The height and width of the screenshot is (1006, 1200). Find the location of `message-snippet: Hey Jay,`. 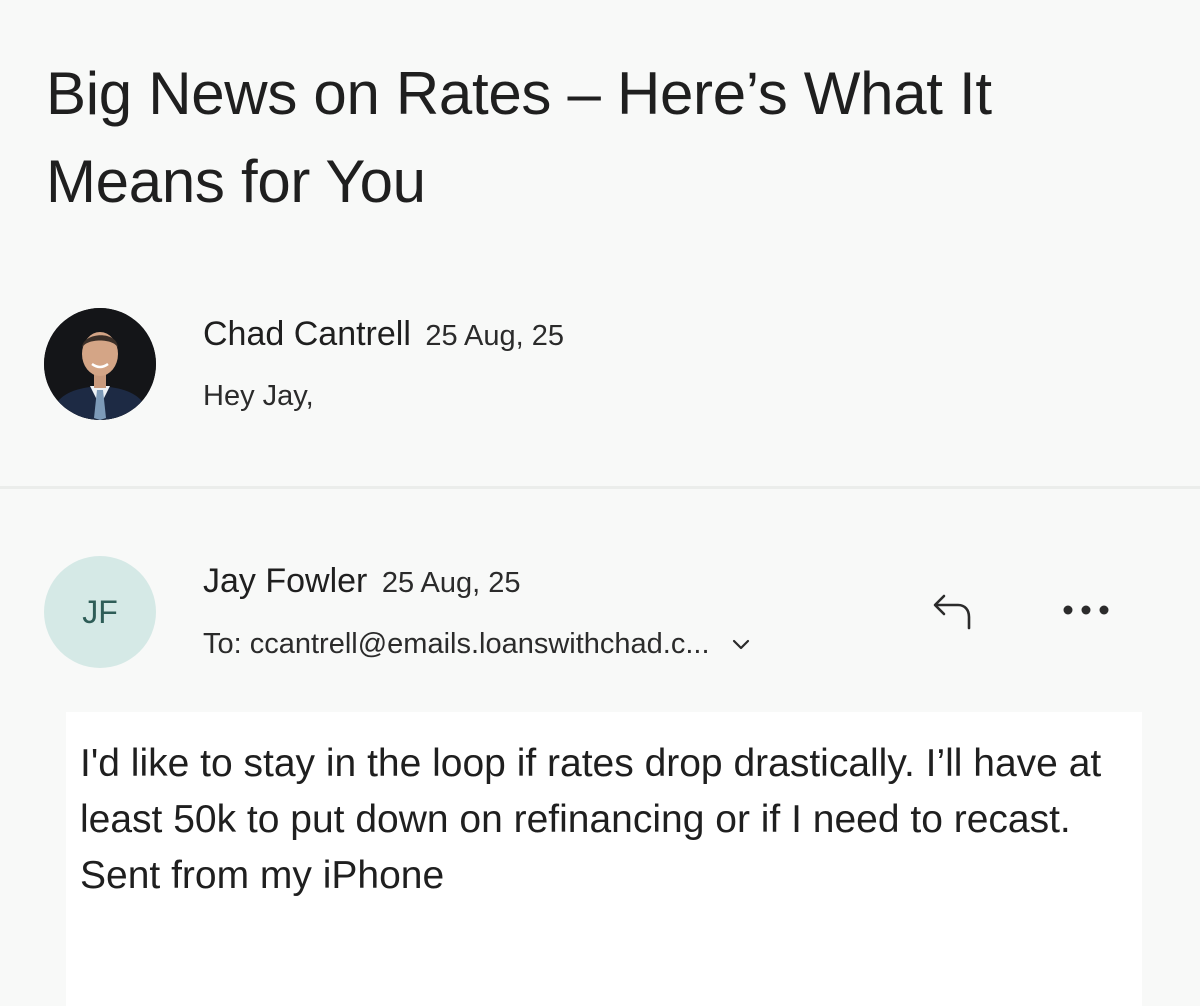

message-snippet: Hey Jay, is located at coordinates (258, 396).